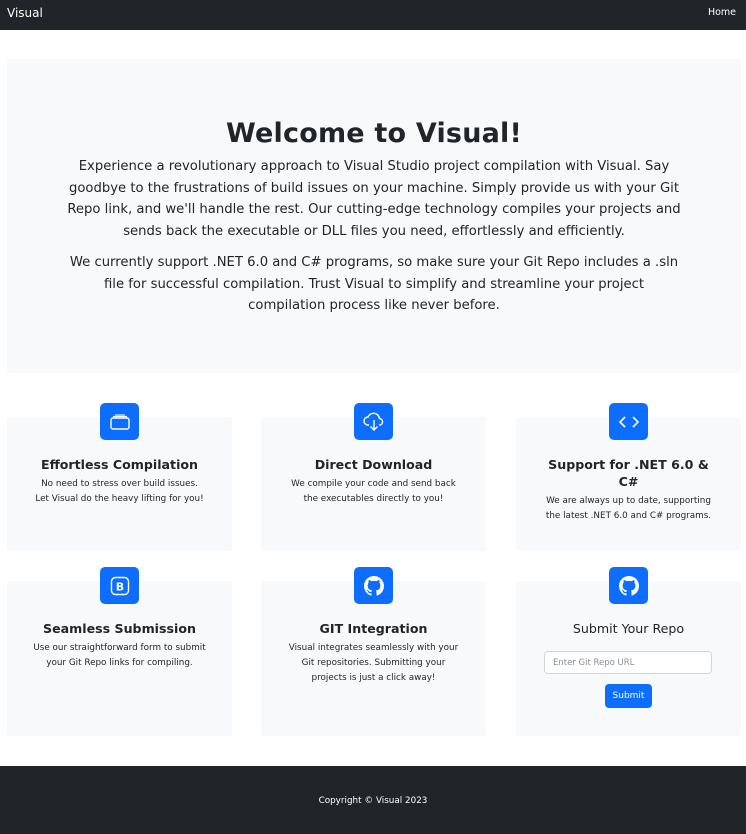 The image size is (746, 834). I want to click on submit-repo-card: Submit Your Repo Submit, so click(628, 651).